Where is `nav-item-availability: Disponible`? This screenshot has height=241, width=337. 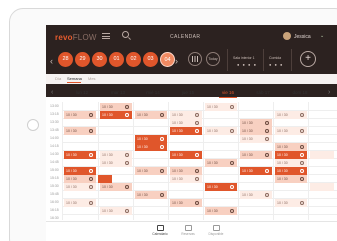 nav-item-availability: Disponible is located at coordinates (216, 230).